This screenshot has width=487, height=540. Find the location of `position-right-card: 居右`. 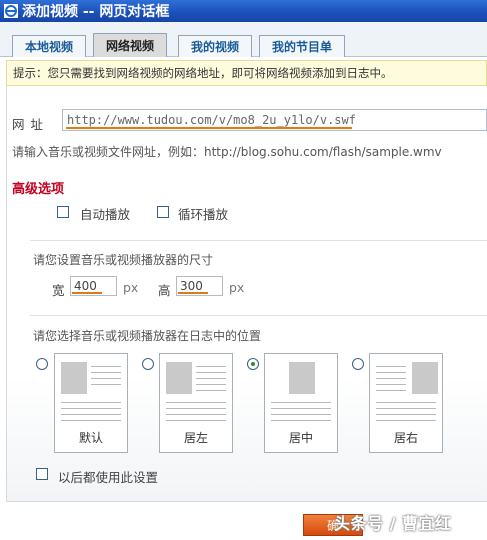

position-right-card: 居右 is located at coordinates (406, 403).